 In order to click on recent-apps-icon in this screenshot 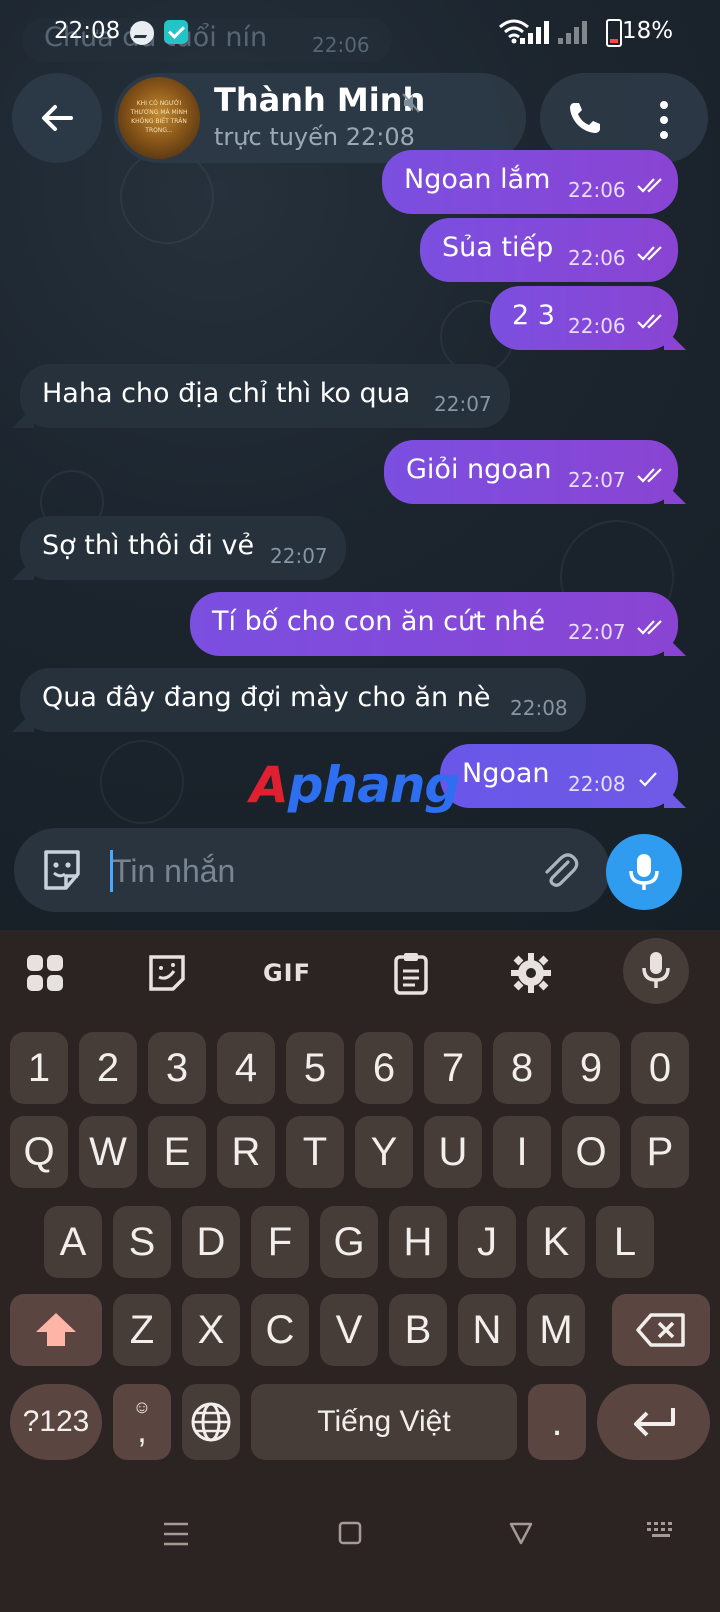, I will do `click(176, 1534)`.